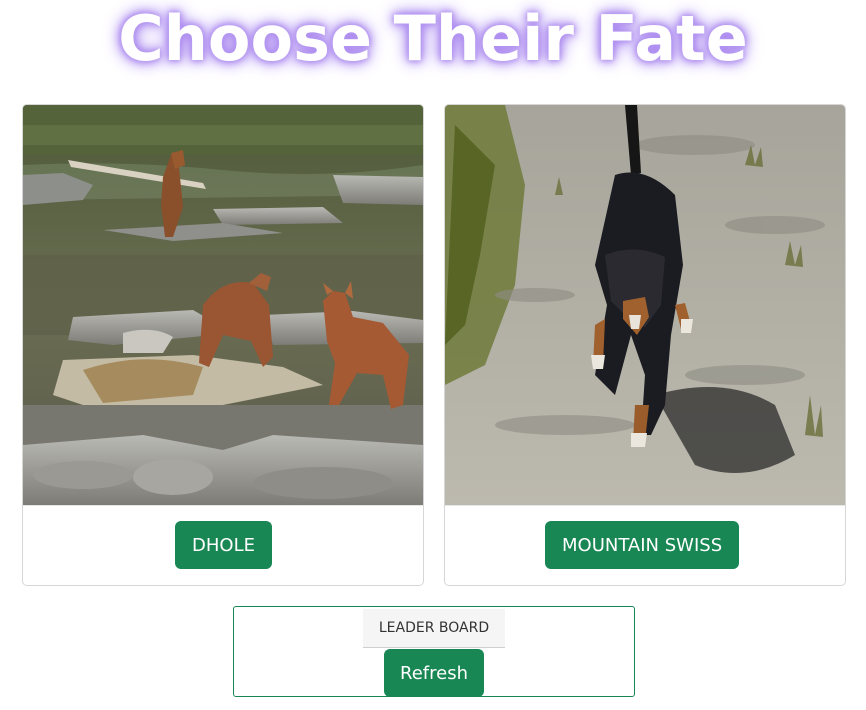 Image resolution: width=866 pixels, height=710 pixels. What do you see at coordinates (434, 673) in the screenshot?
I see `refresh-button: Refresh` at bounding box center [434, 673].